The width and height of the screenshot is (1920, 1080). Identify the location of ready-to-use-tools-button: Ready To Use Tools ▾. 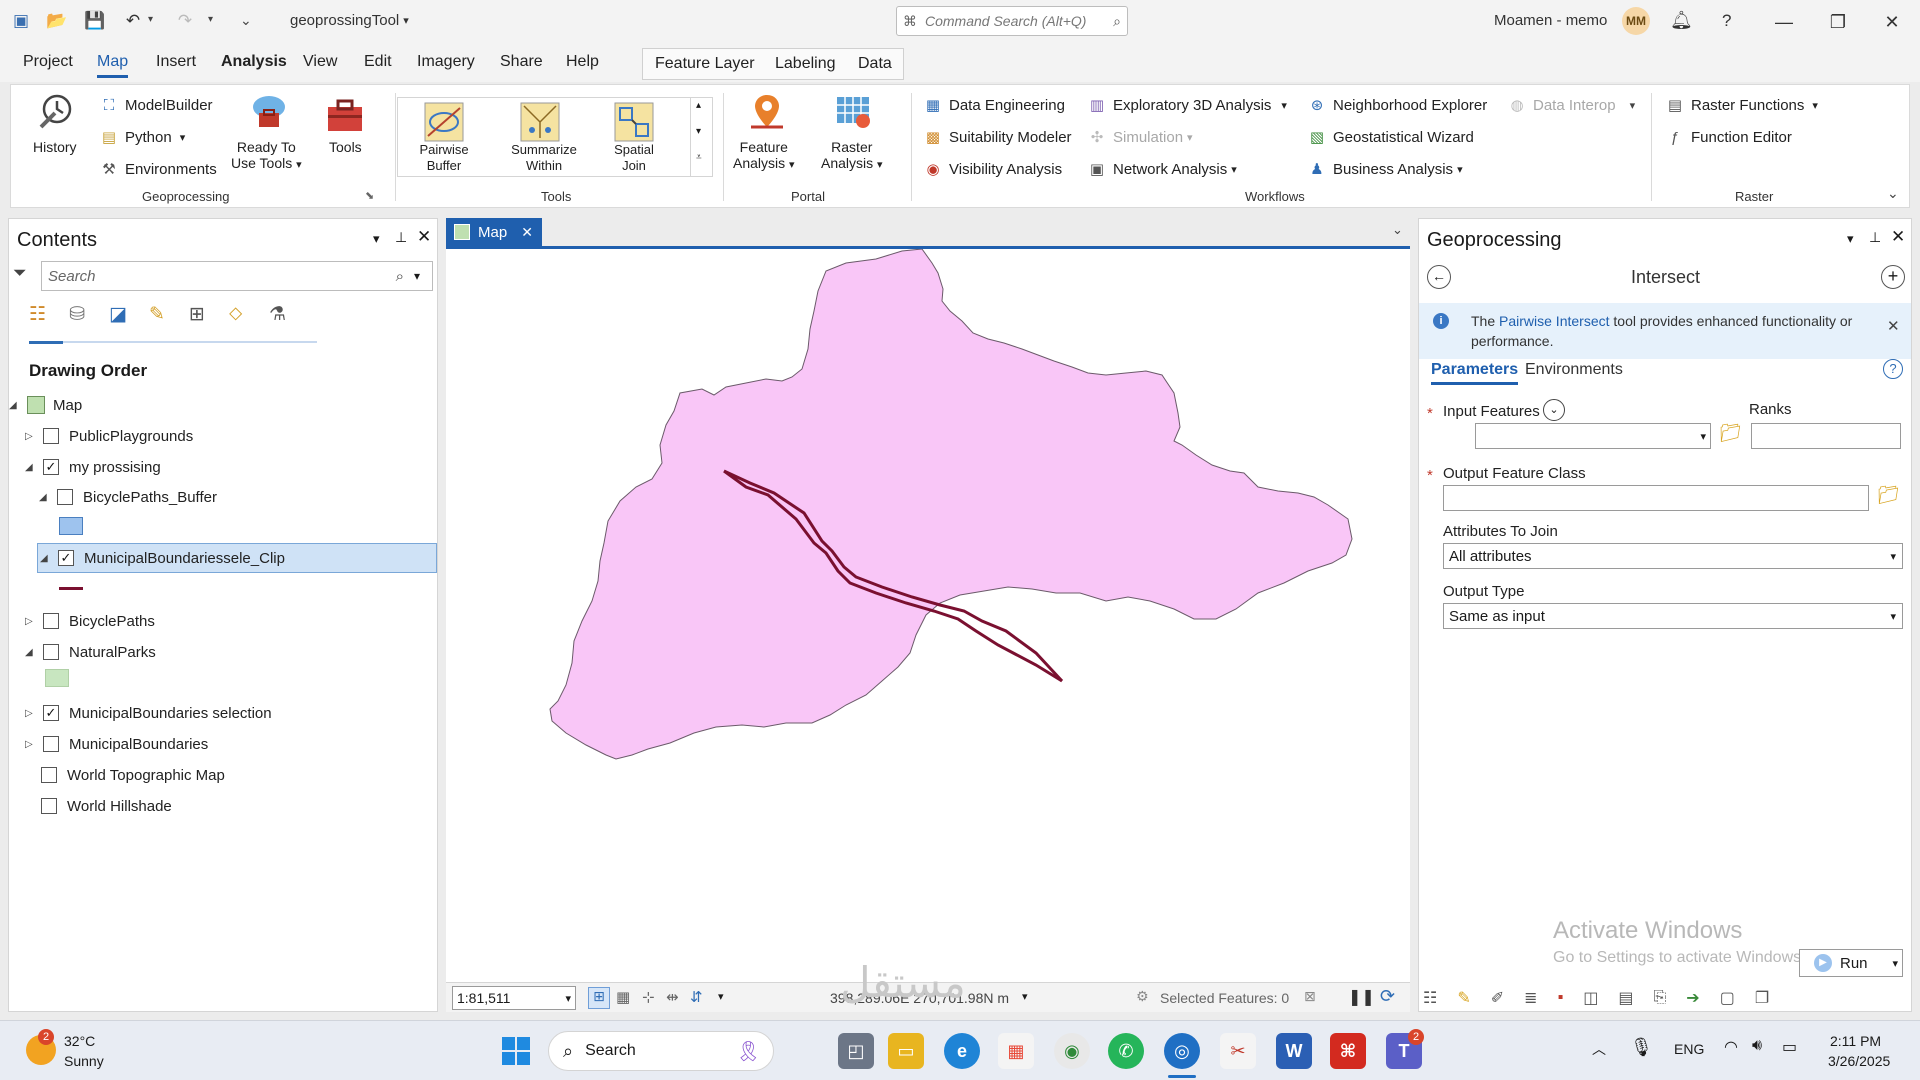
(266, 156).